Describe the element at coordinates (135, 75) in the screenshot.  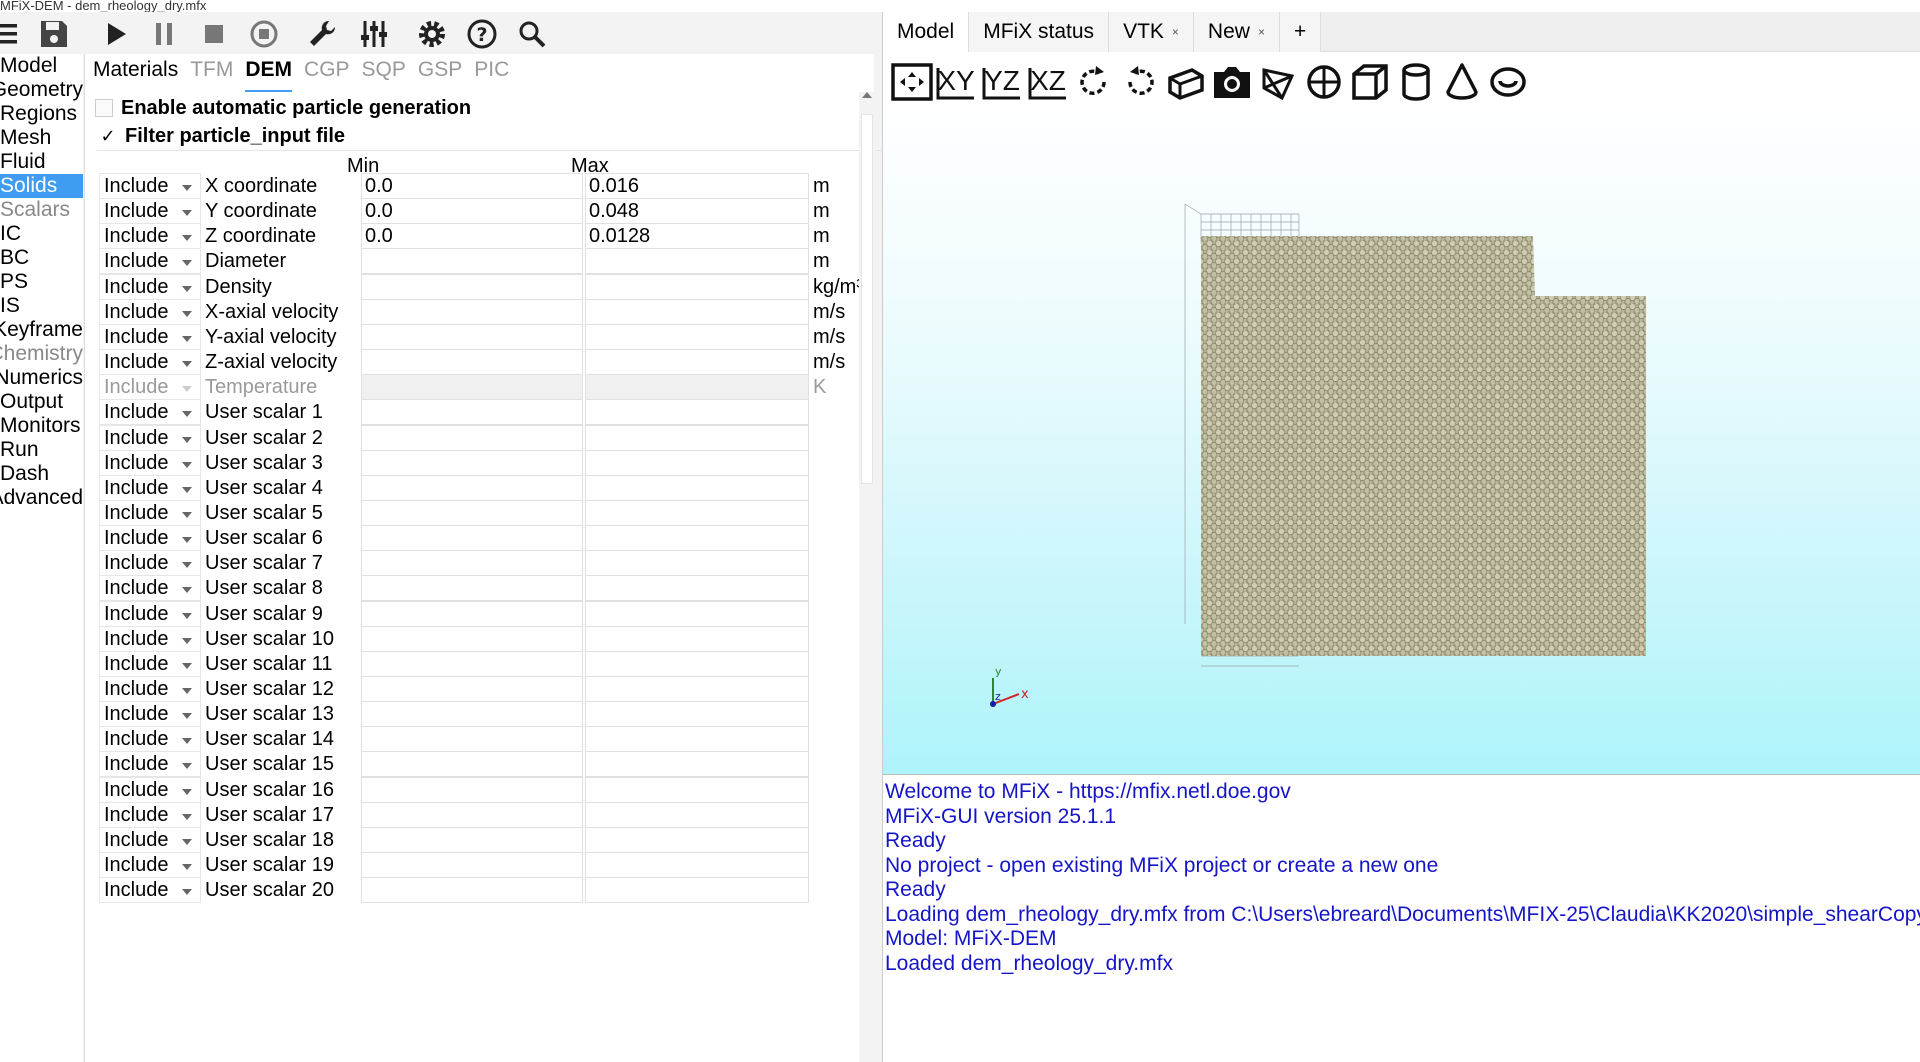
I see `subtab-materials: Materials` at that location.